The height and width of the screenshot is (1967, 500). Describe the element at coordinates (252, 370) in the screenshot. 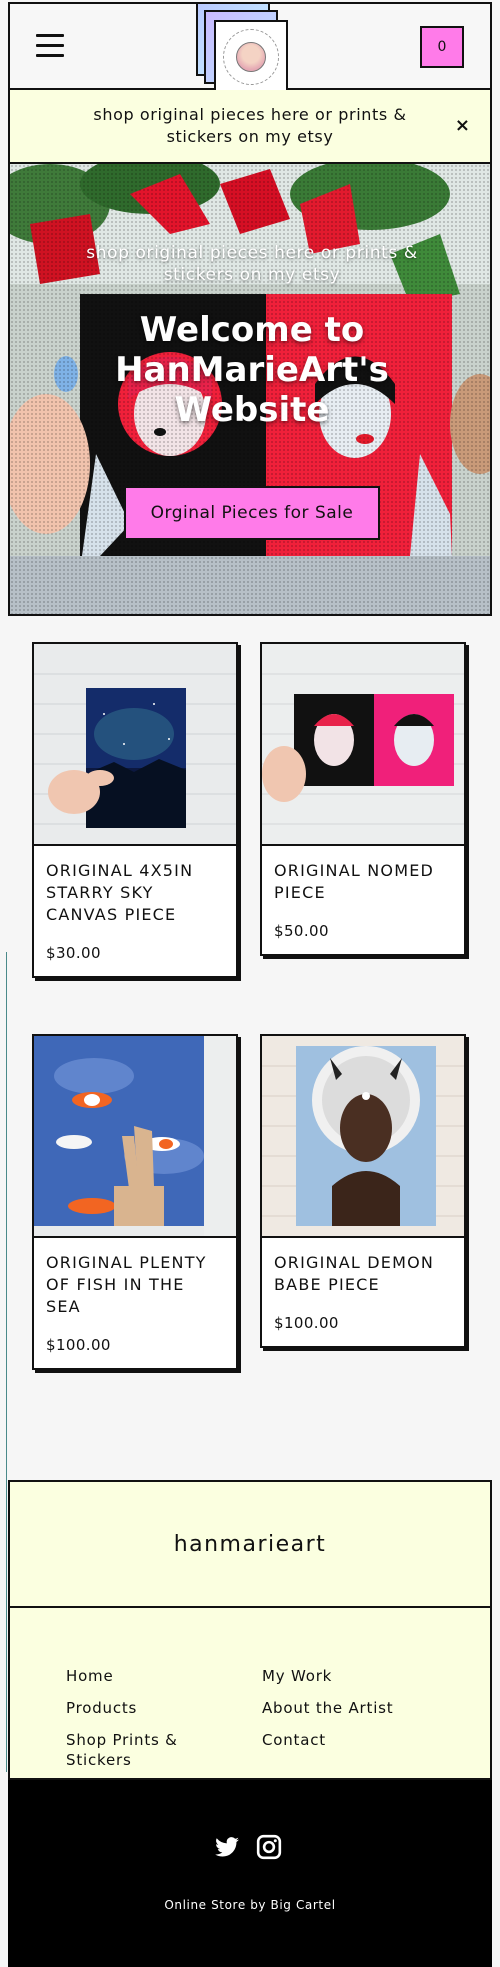

I see `hero-title: Welcome to HanMarieArt's Website` at that location.